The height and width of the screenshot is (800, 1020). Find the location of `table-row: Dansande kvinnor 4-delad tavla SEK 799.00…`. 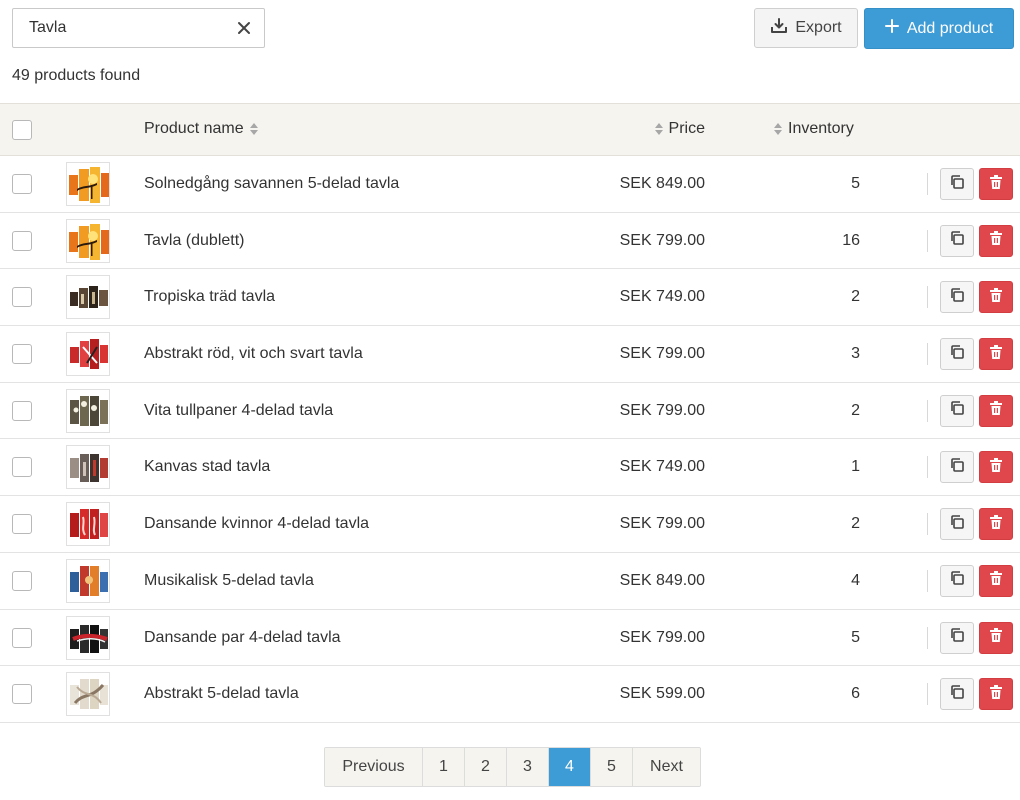

table-row: Dansande kvinnor 4-delad tavla SEK 799.00… is located at coordinates (510, 524).